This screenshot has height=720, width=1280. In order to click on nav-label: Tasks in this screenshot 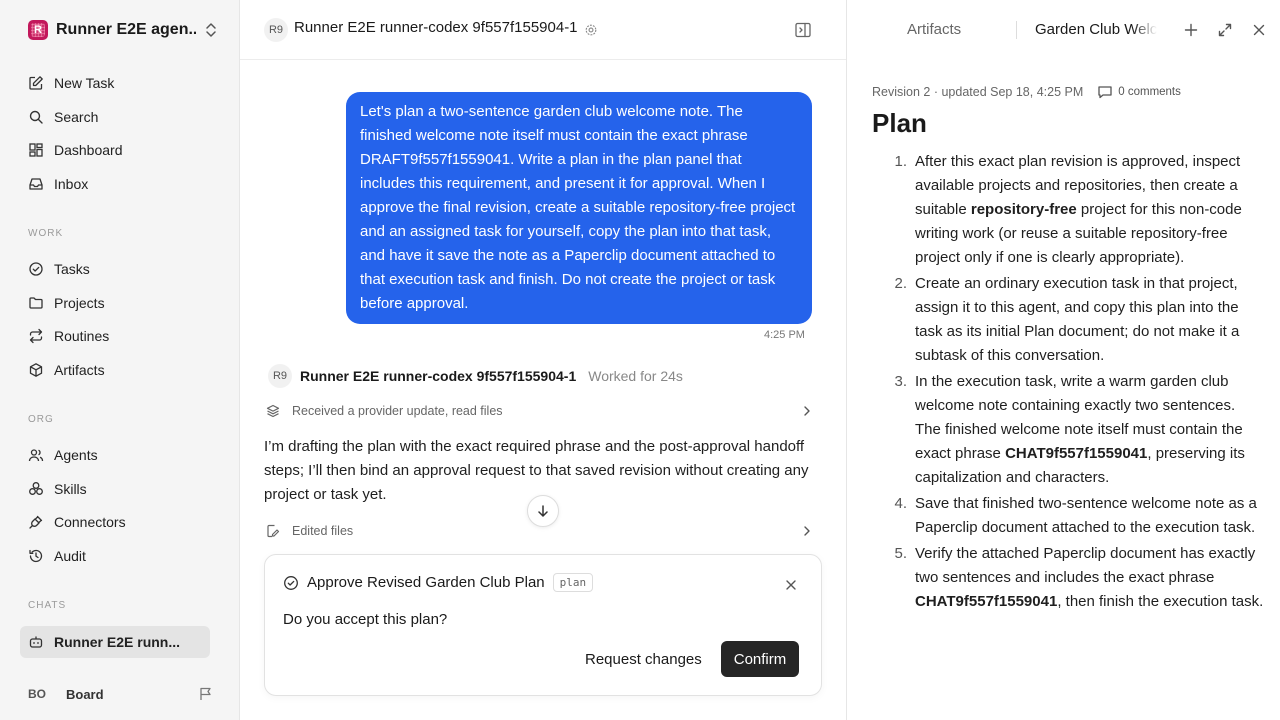, I will do `click(72, 269)`.